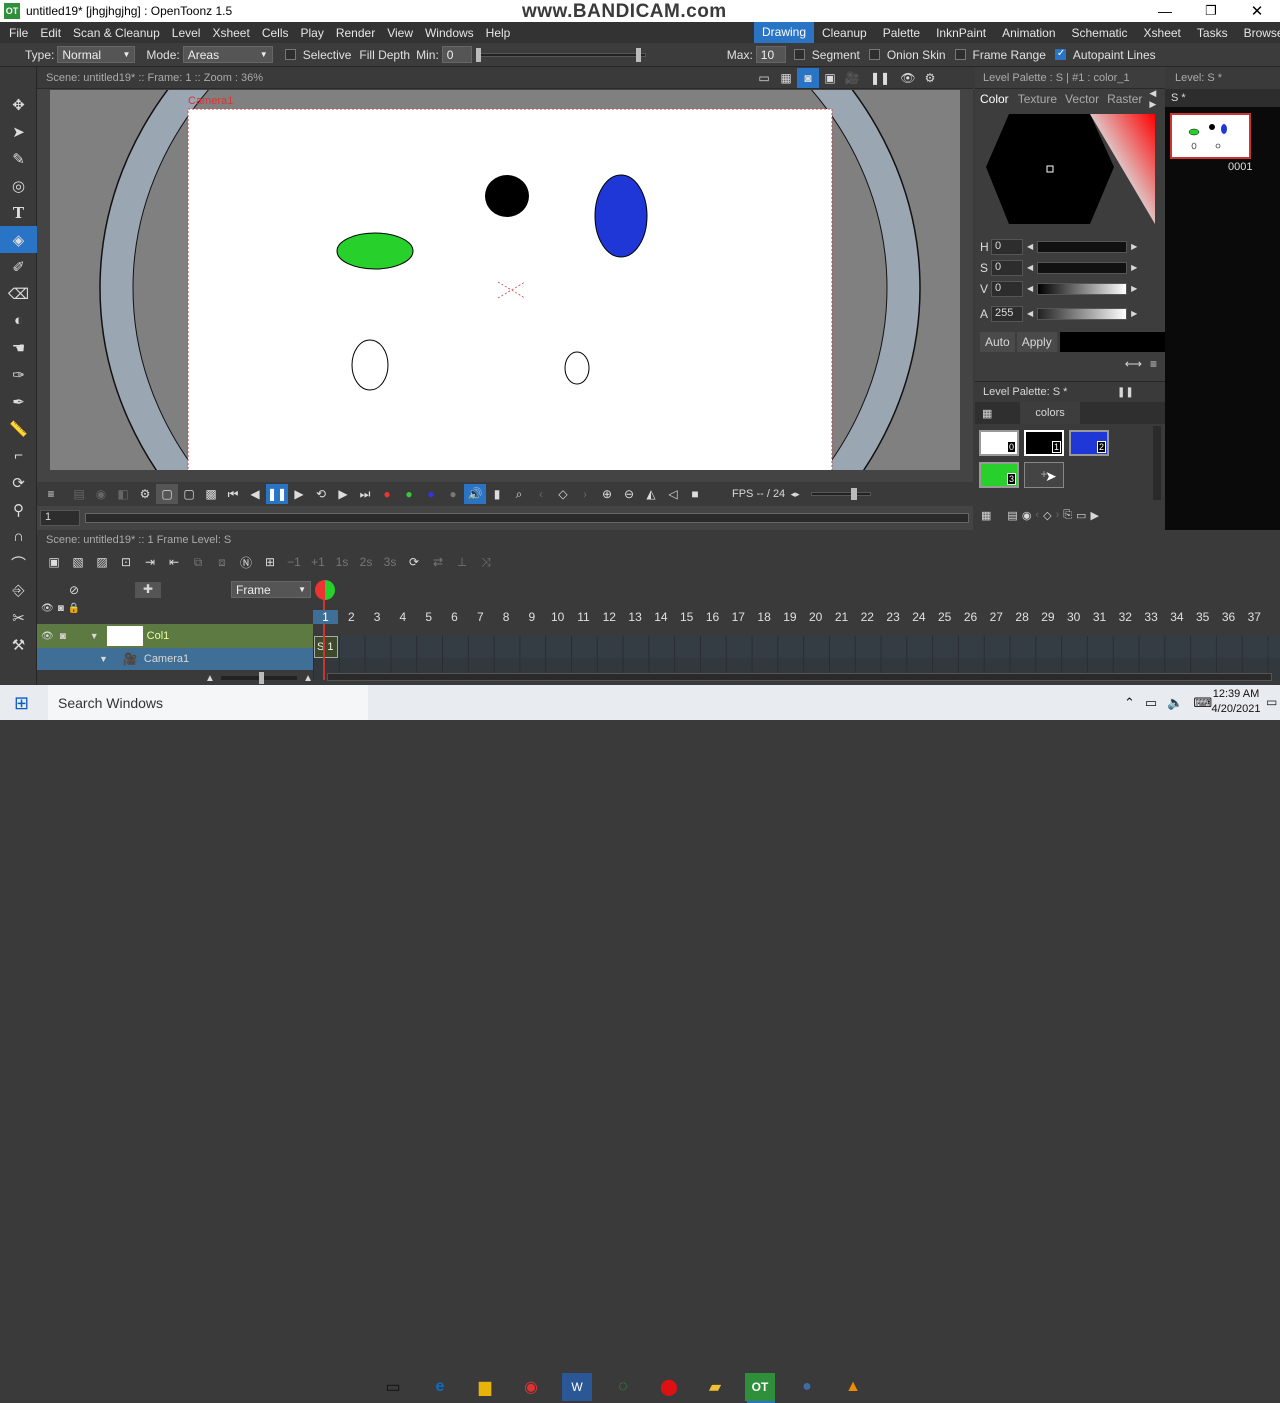 This screenshot has height=1403, width=1280. I want to click on auto-button: Auto, so click(997, 342).